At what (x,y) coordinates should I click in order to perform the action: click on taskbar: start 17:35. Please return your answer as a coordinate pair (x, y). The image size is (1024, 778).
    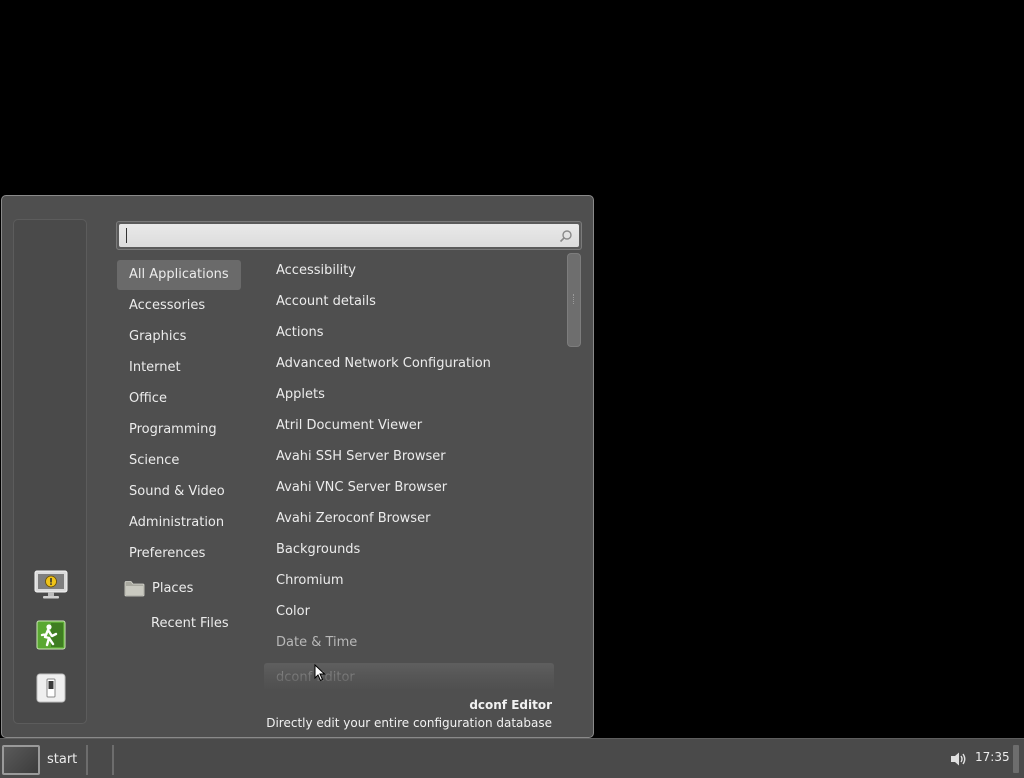
    Looking at the image, I should click on (512, 758).